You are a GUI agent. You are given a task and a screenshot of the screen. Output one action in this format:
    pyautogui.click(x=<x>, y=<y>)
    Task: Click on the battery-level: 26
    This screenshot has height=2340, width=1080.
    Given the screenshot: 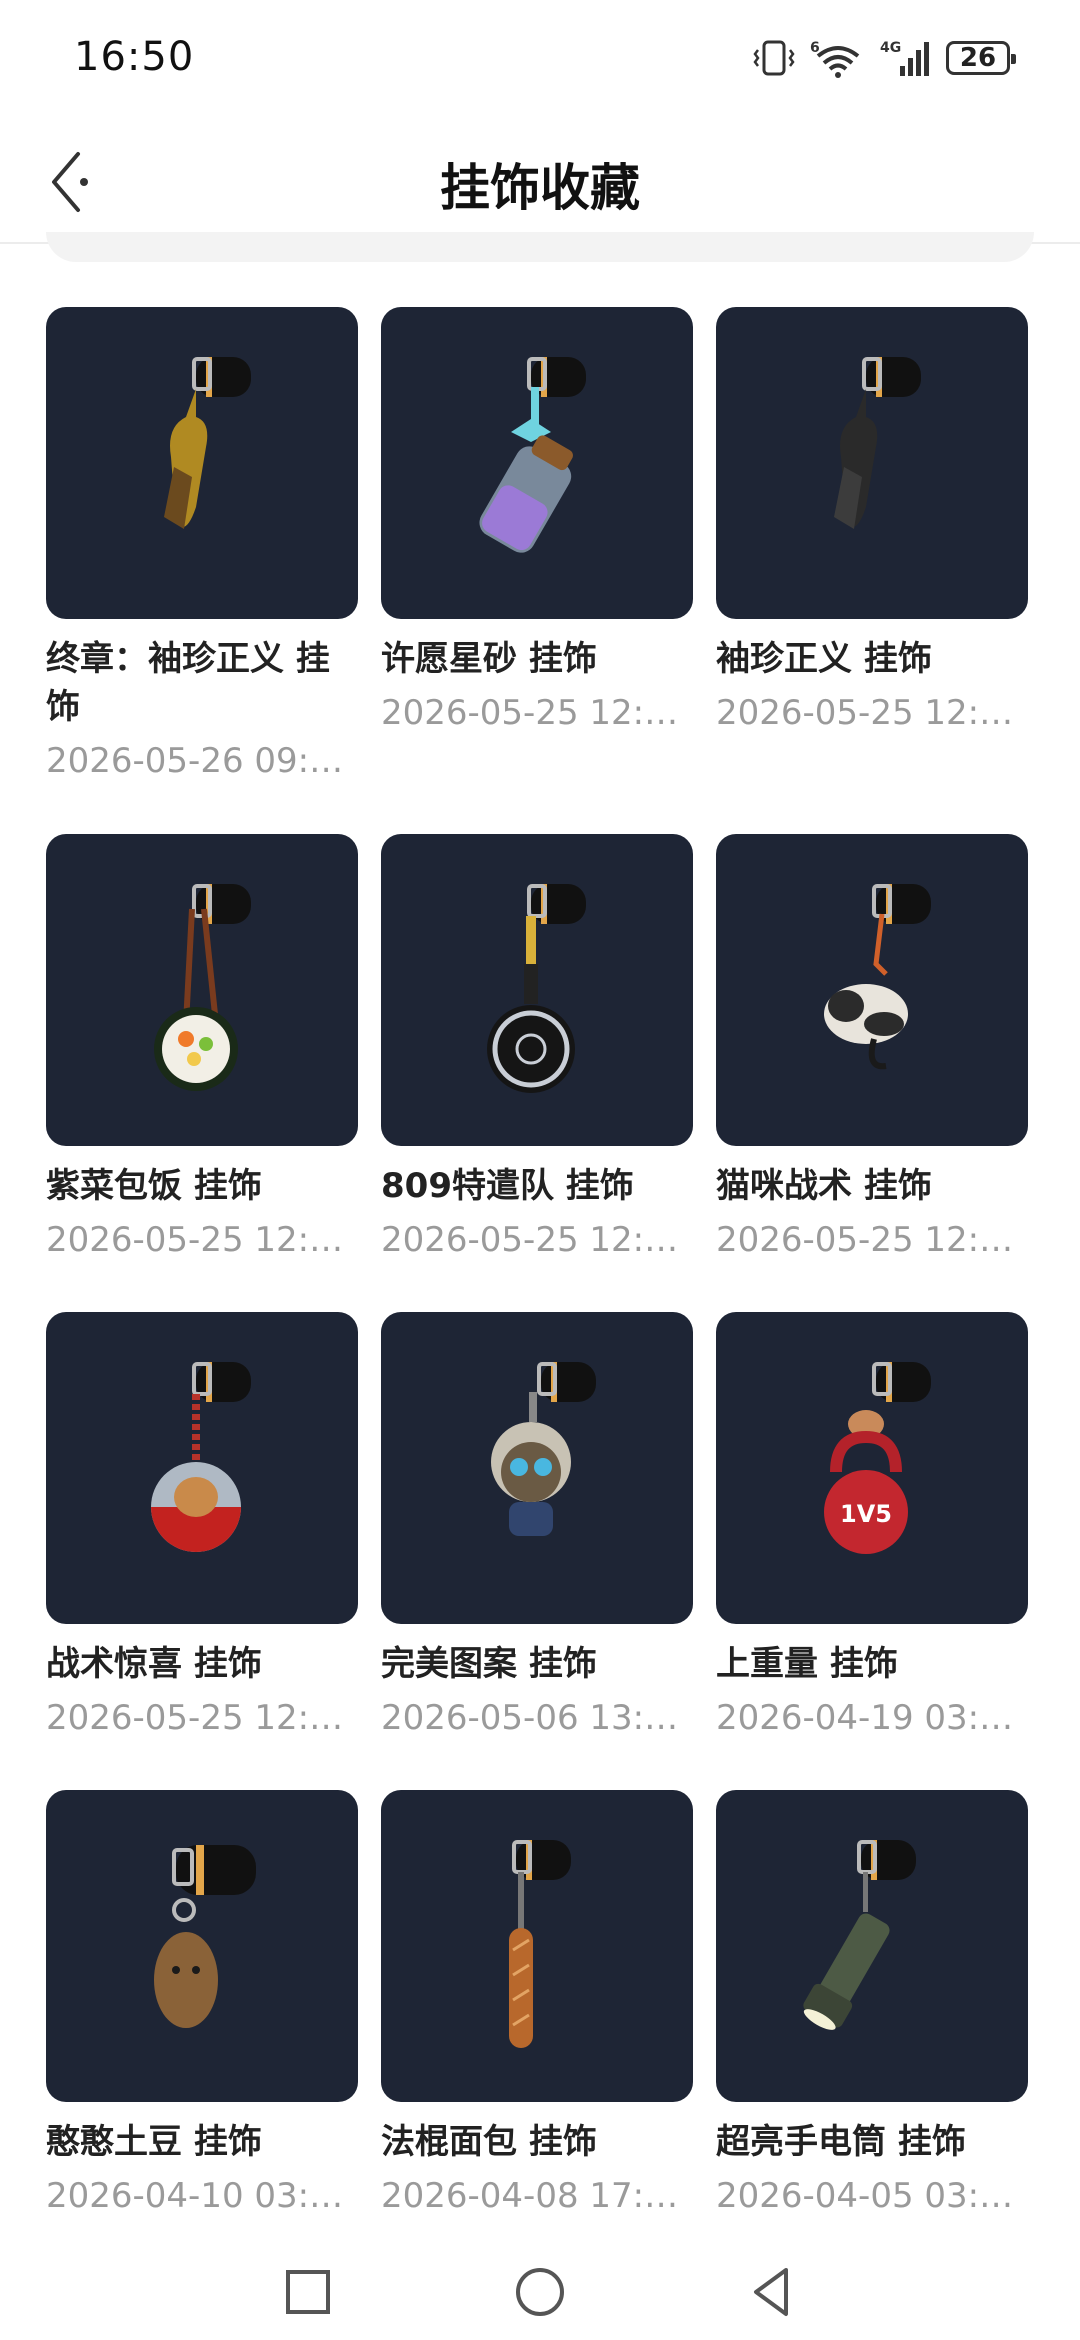 What is the action you would take?
    pyautogui.click(x=978, y=58)
    